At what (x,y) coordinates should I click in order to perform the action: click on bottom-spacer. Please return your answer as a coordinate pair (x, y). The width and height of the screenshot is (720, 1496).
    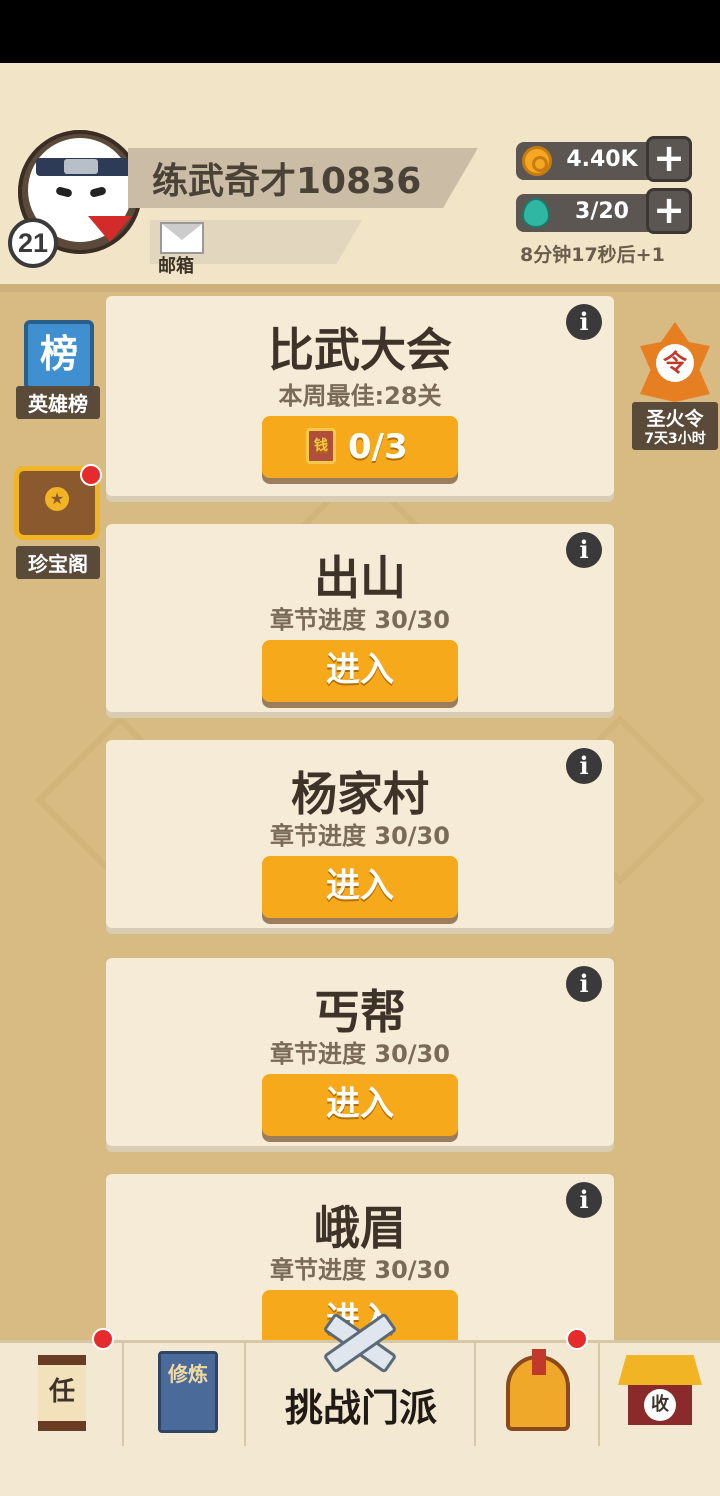
    Looking at the image, I should click on (360, 1471).